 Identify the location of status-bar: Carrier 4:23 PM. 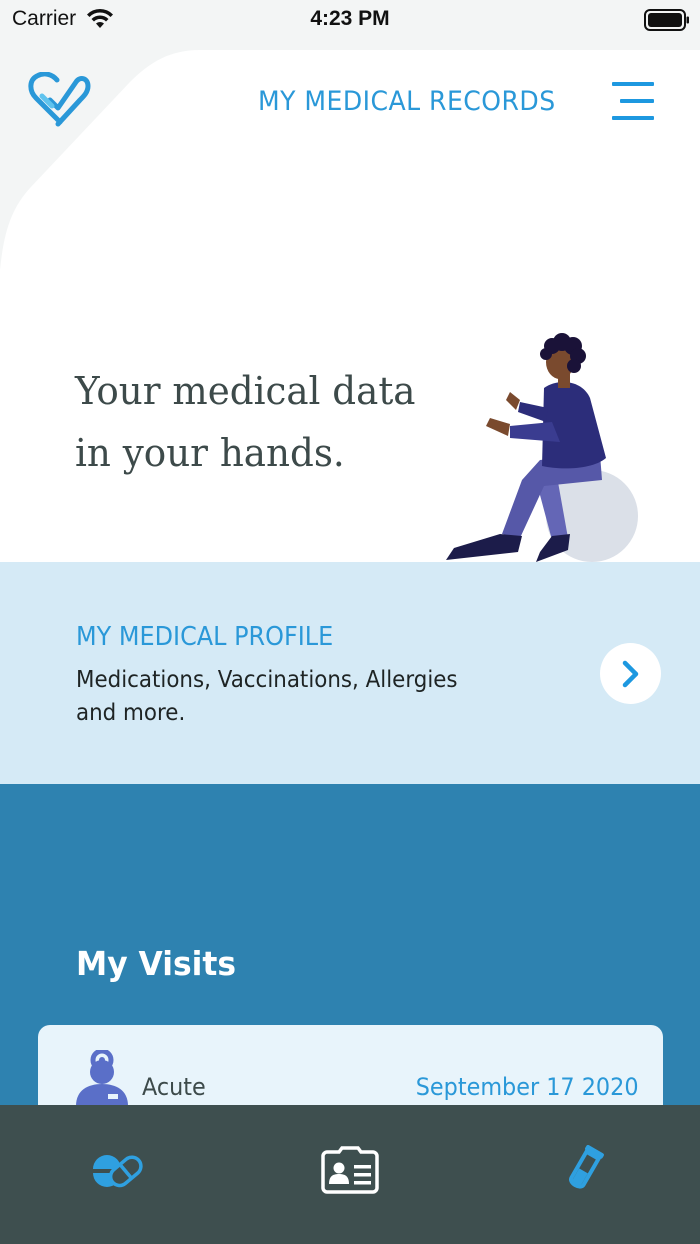
(350, 20).